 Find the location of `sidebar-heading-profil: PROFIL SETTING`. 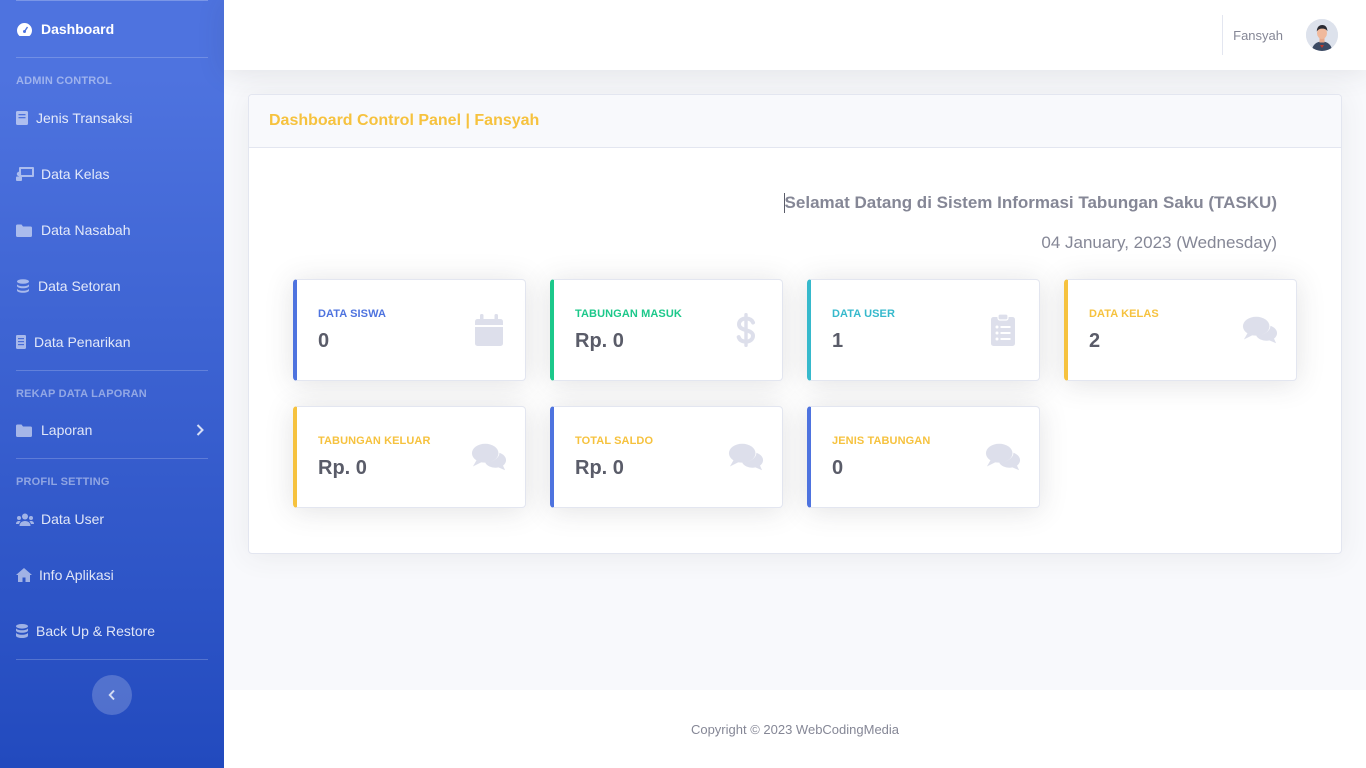

sidebar-heading-profil: PROFIL SETTING is located at coordinates (63, 482).